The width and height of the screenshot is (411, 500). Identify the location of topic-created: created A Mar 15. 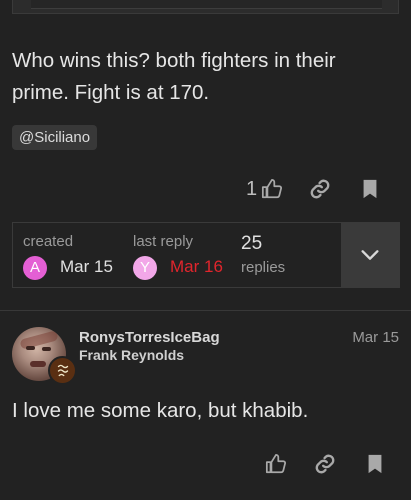
(78, 255).